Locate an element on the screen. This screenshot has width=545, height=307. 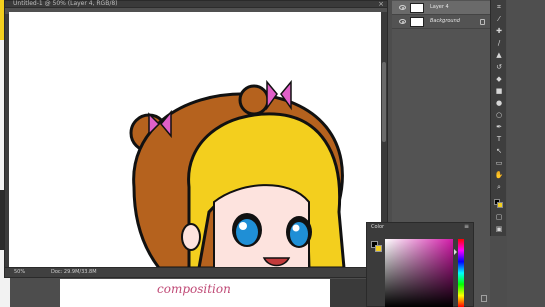
type-icon: T is located at coordinates (499, 139).